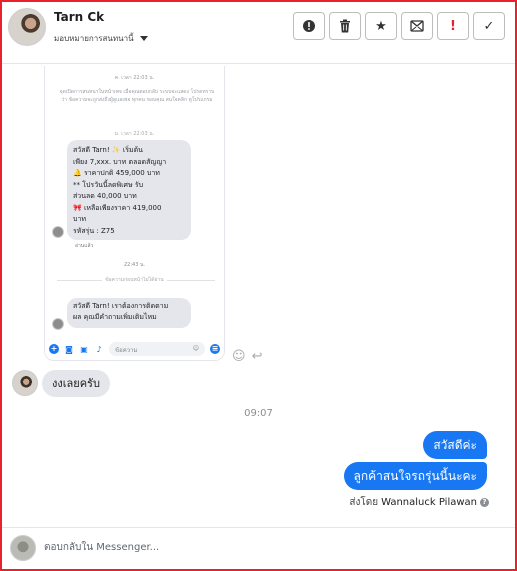  I want to click on sent-by-label: ส่งโดย, so click(364, 502).